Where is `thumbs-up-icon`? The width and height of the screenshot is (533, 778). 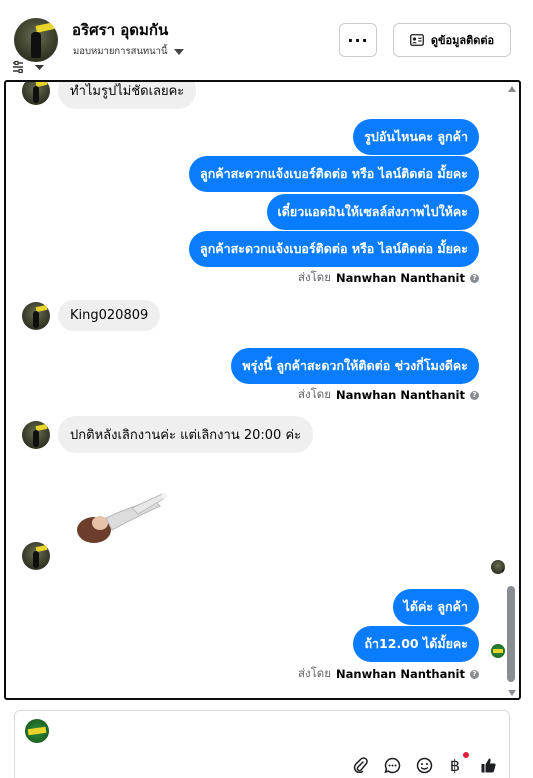 thumbs-up-icon is located at coordinates (488, 765).